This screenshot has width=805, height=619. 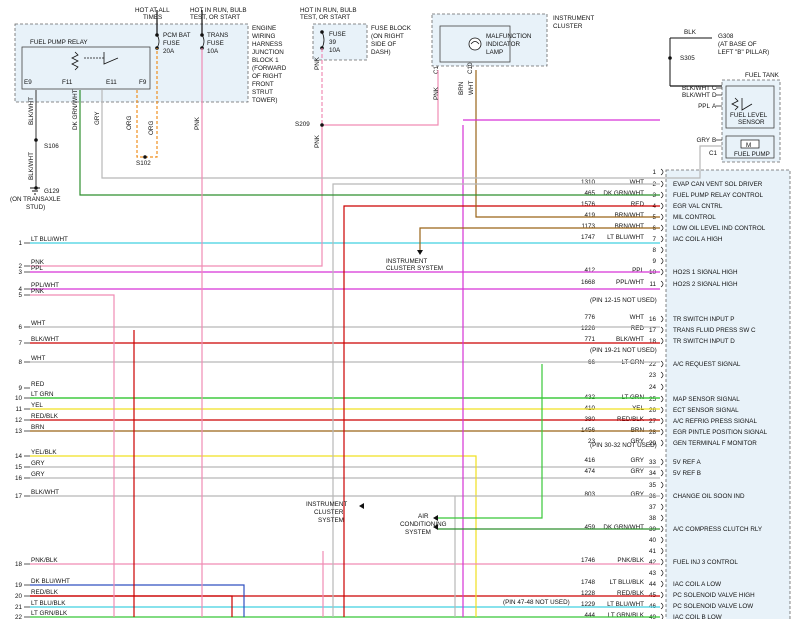 What do you see at coordinates (20, 327) in the screenshot?
I see `left-pin-number: 6` at bounding box center [20, 327].